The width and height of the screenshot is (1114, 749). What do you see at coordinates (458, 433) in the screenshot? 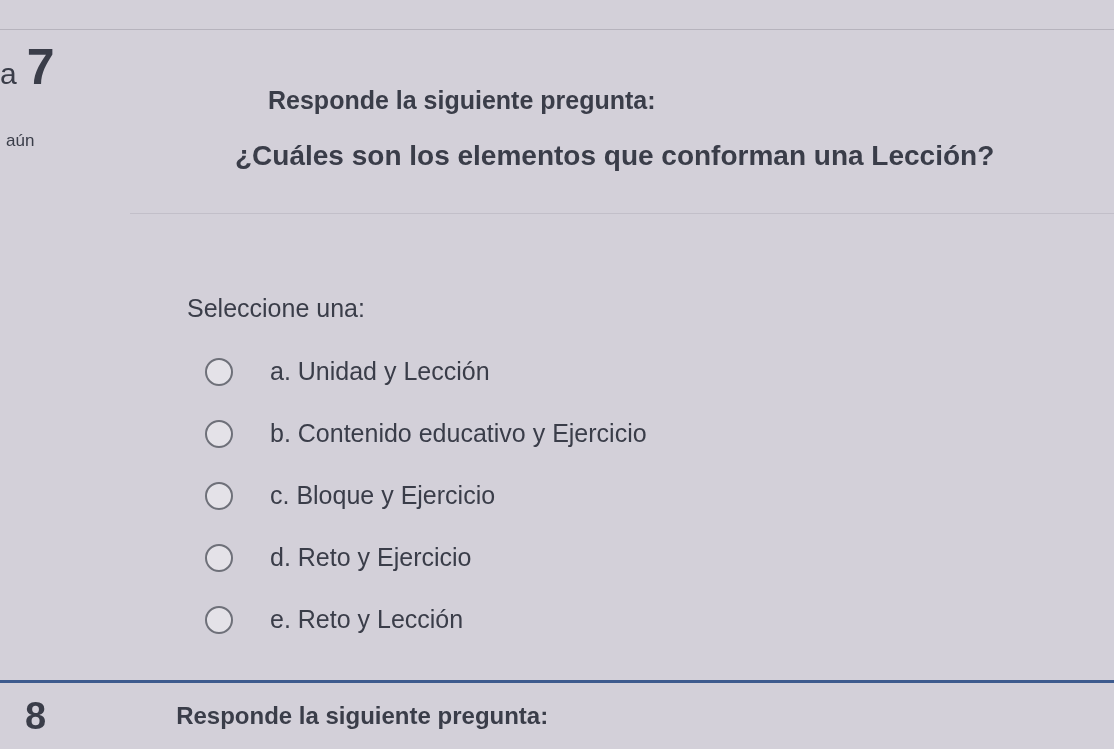
I see `option-label: b. Contenido educativo y Ejercicio` at bounding box center [458, 433].